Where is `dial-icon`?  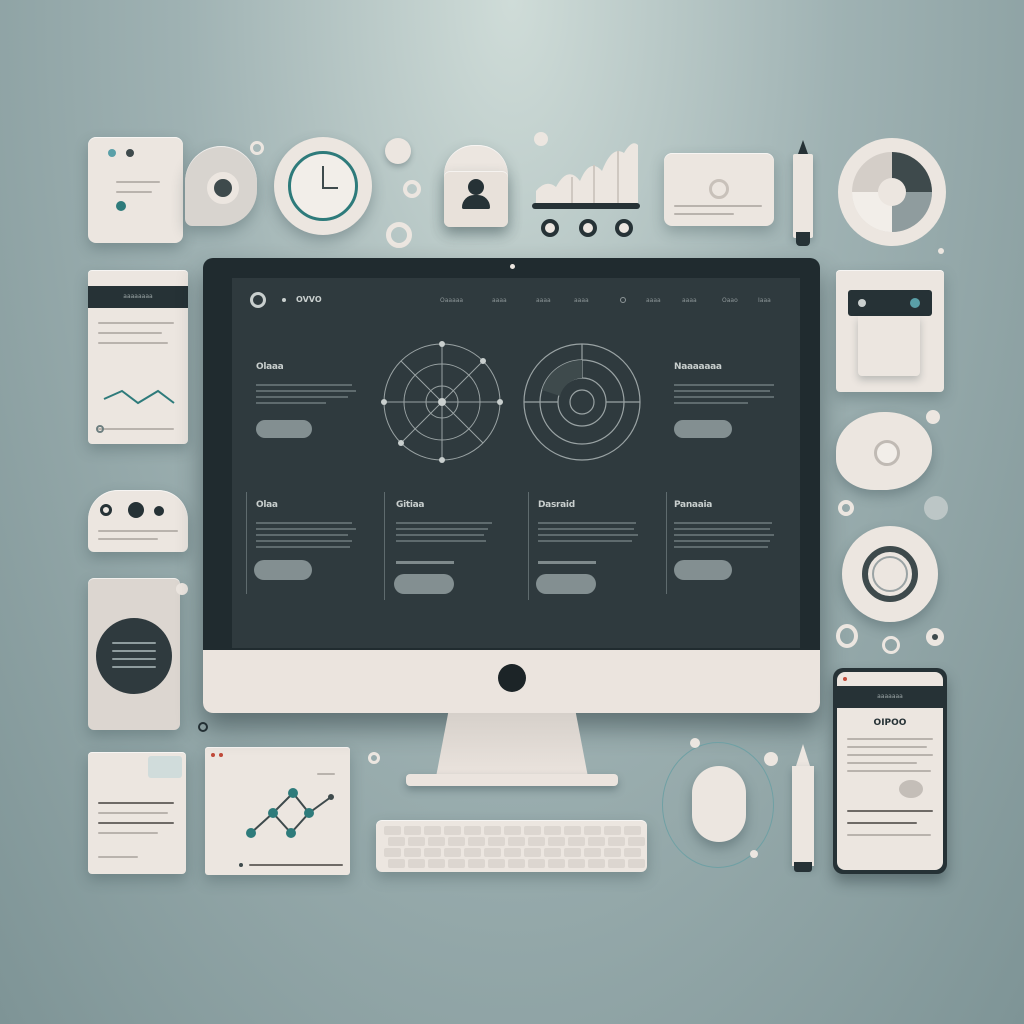
dial-icon is located at coordinates (890, 574).